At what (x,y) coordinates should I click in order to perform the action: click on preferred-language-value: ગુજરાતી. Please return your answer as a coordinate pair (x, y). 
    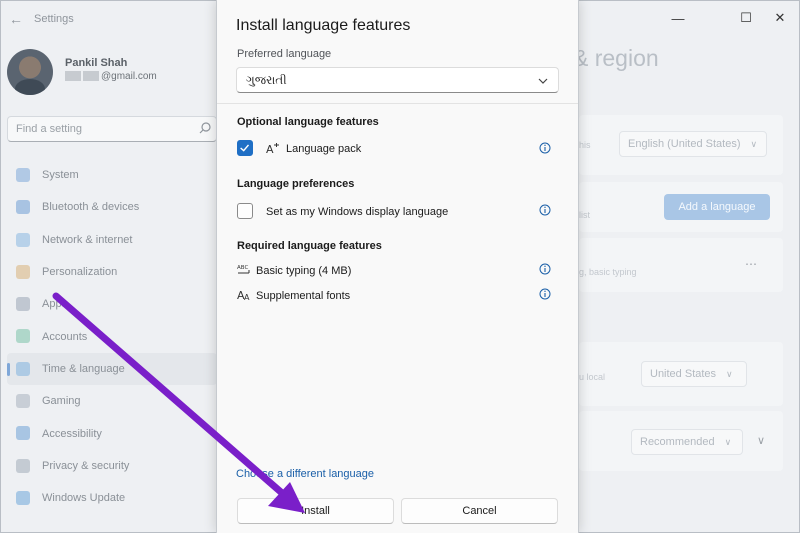
    Looking at the image, I should click on (266, 80).